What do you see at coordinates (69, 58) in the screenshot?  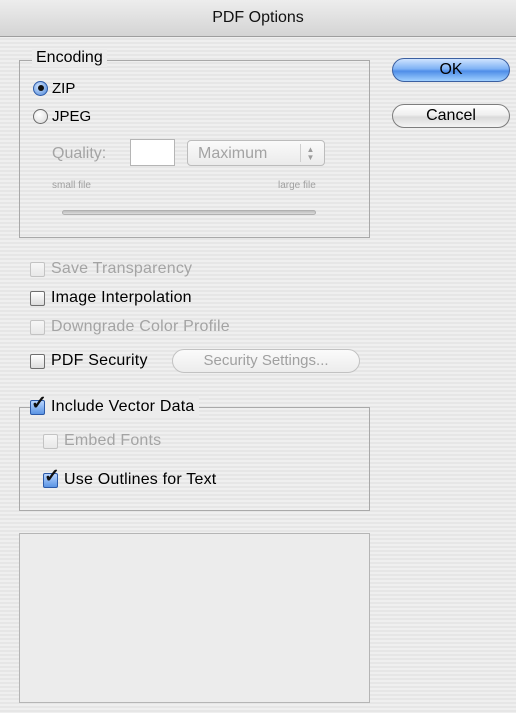 I see `encoding-legend: Encoding` at bounding box center [69, 58].